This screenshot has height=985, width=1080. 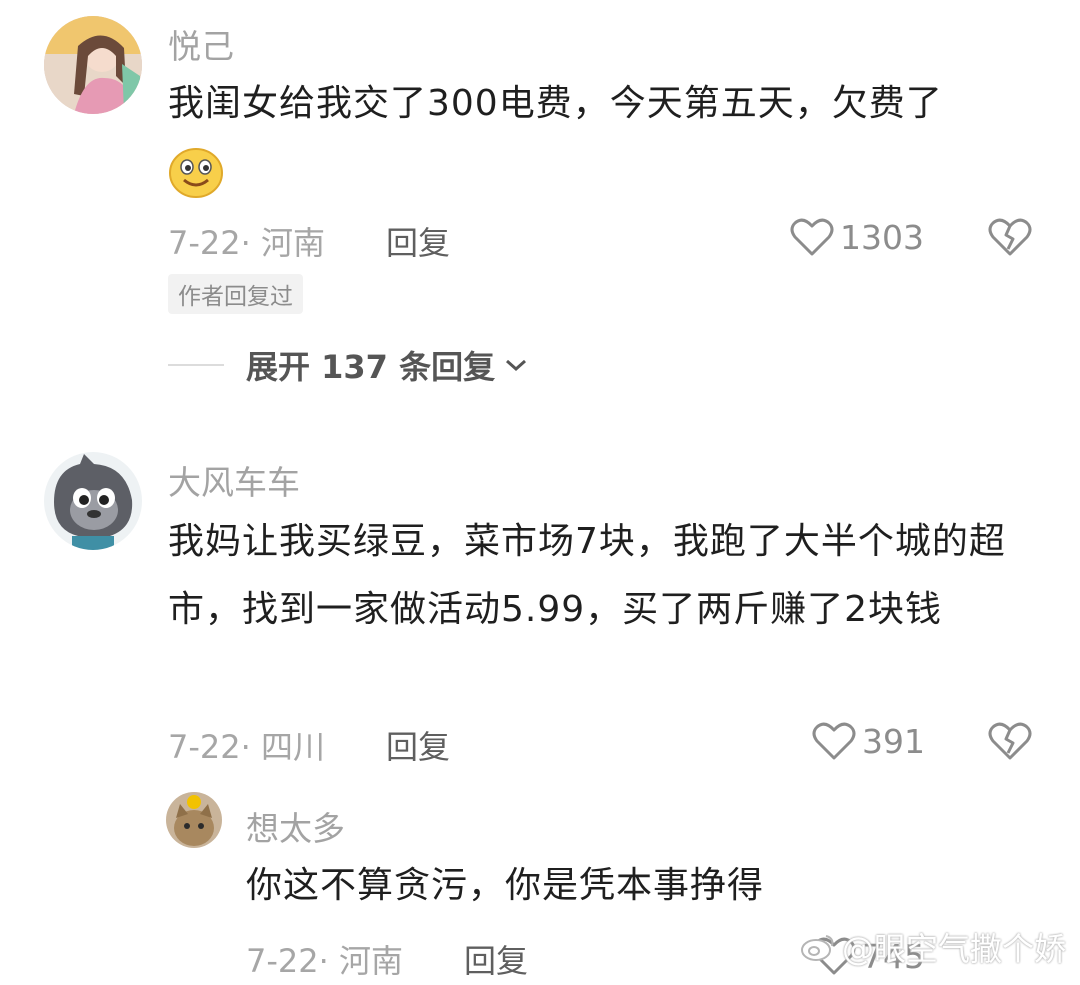 I want to click on username: 大风车车, so click(x=234, y=480).